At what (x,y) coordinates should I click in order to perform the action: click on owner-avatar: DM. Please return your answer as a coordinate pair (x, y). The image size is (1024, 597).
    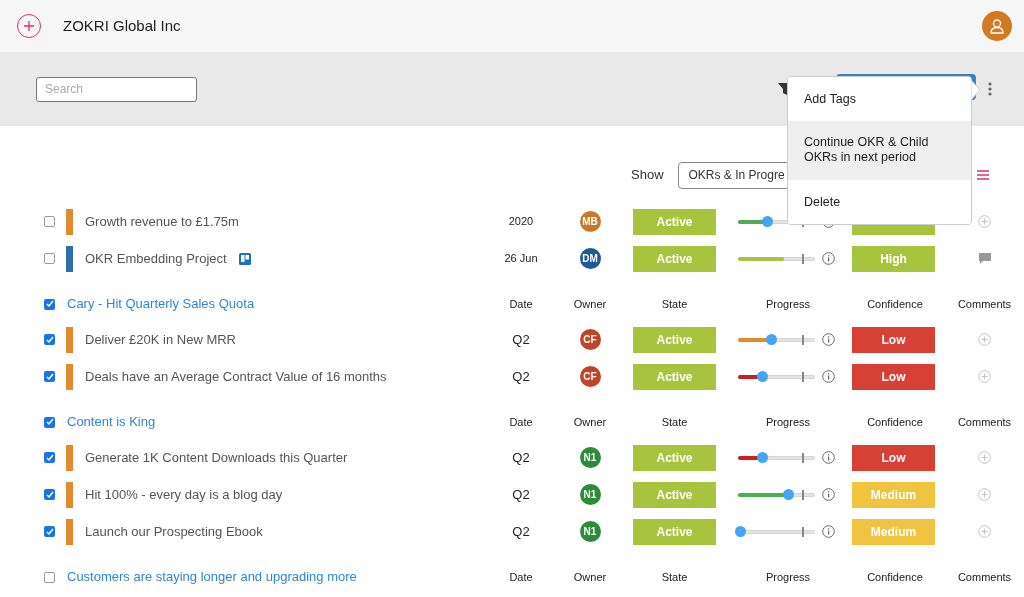
    Looking at the image, I should click on (590, 258).